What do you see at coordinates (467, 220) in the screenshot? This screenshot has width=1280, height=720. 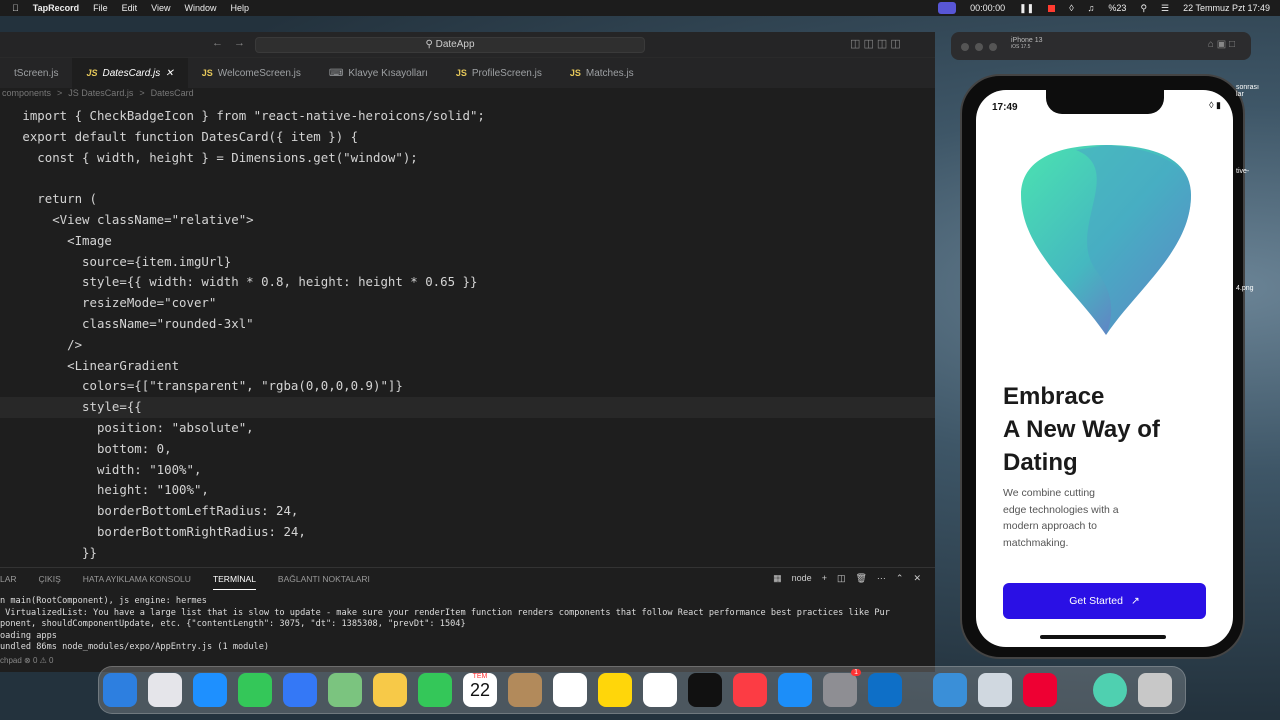 I see `code-line: <View className="relative">` at bounding box center [467, 220].